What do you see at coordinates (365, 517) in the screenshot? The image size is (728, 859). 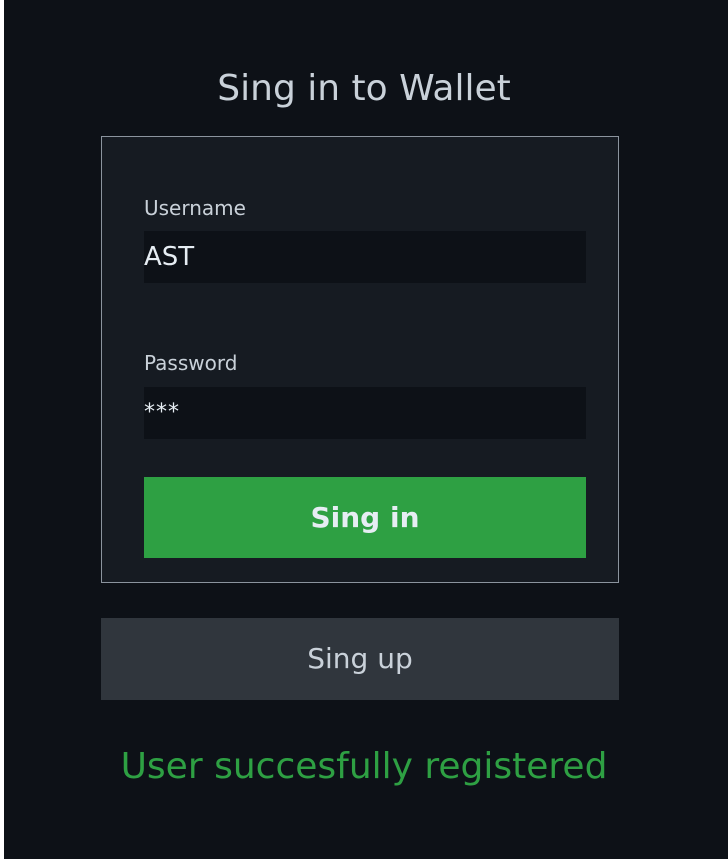 I see `sign-in-button: Sing in` at bounding box center [365, 517].